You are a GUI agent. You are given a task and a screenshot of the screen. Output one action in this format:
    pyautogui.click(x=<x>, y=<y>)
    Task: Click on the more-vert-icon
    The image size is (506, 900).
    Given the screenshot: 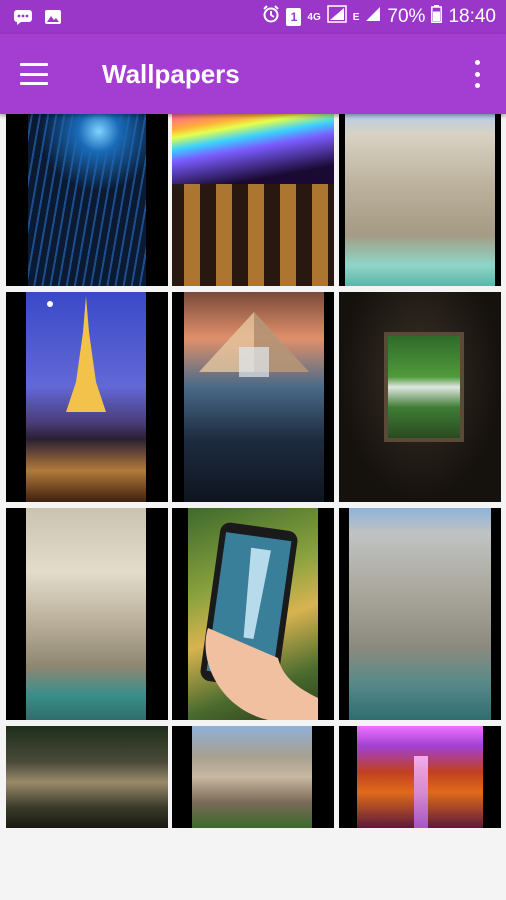 What is the action you would take?
    pyautogui.click(x=477, y=74)
    